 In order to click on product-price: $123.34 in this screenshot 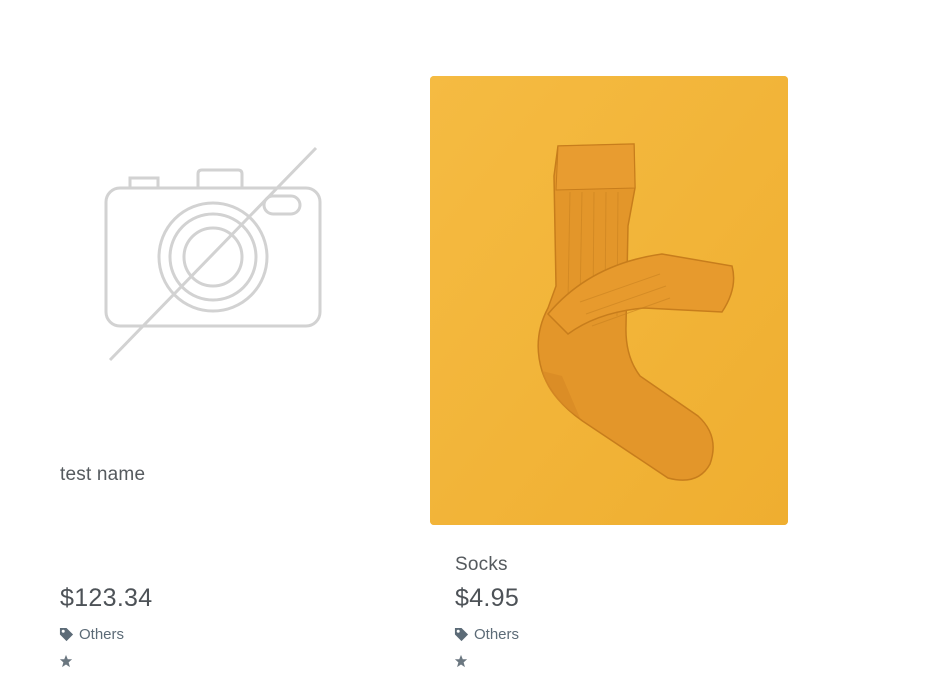, I will do `click(106, 598)`.